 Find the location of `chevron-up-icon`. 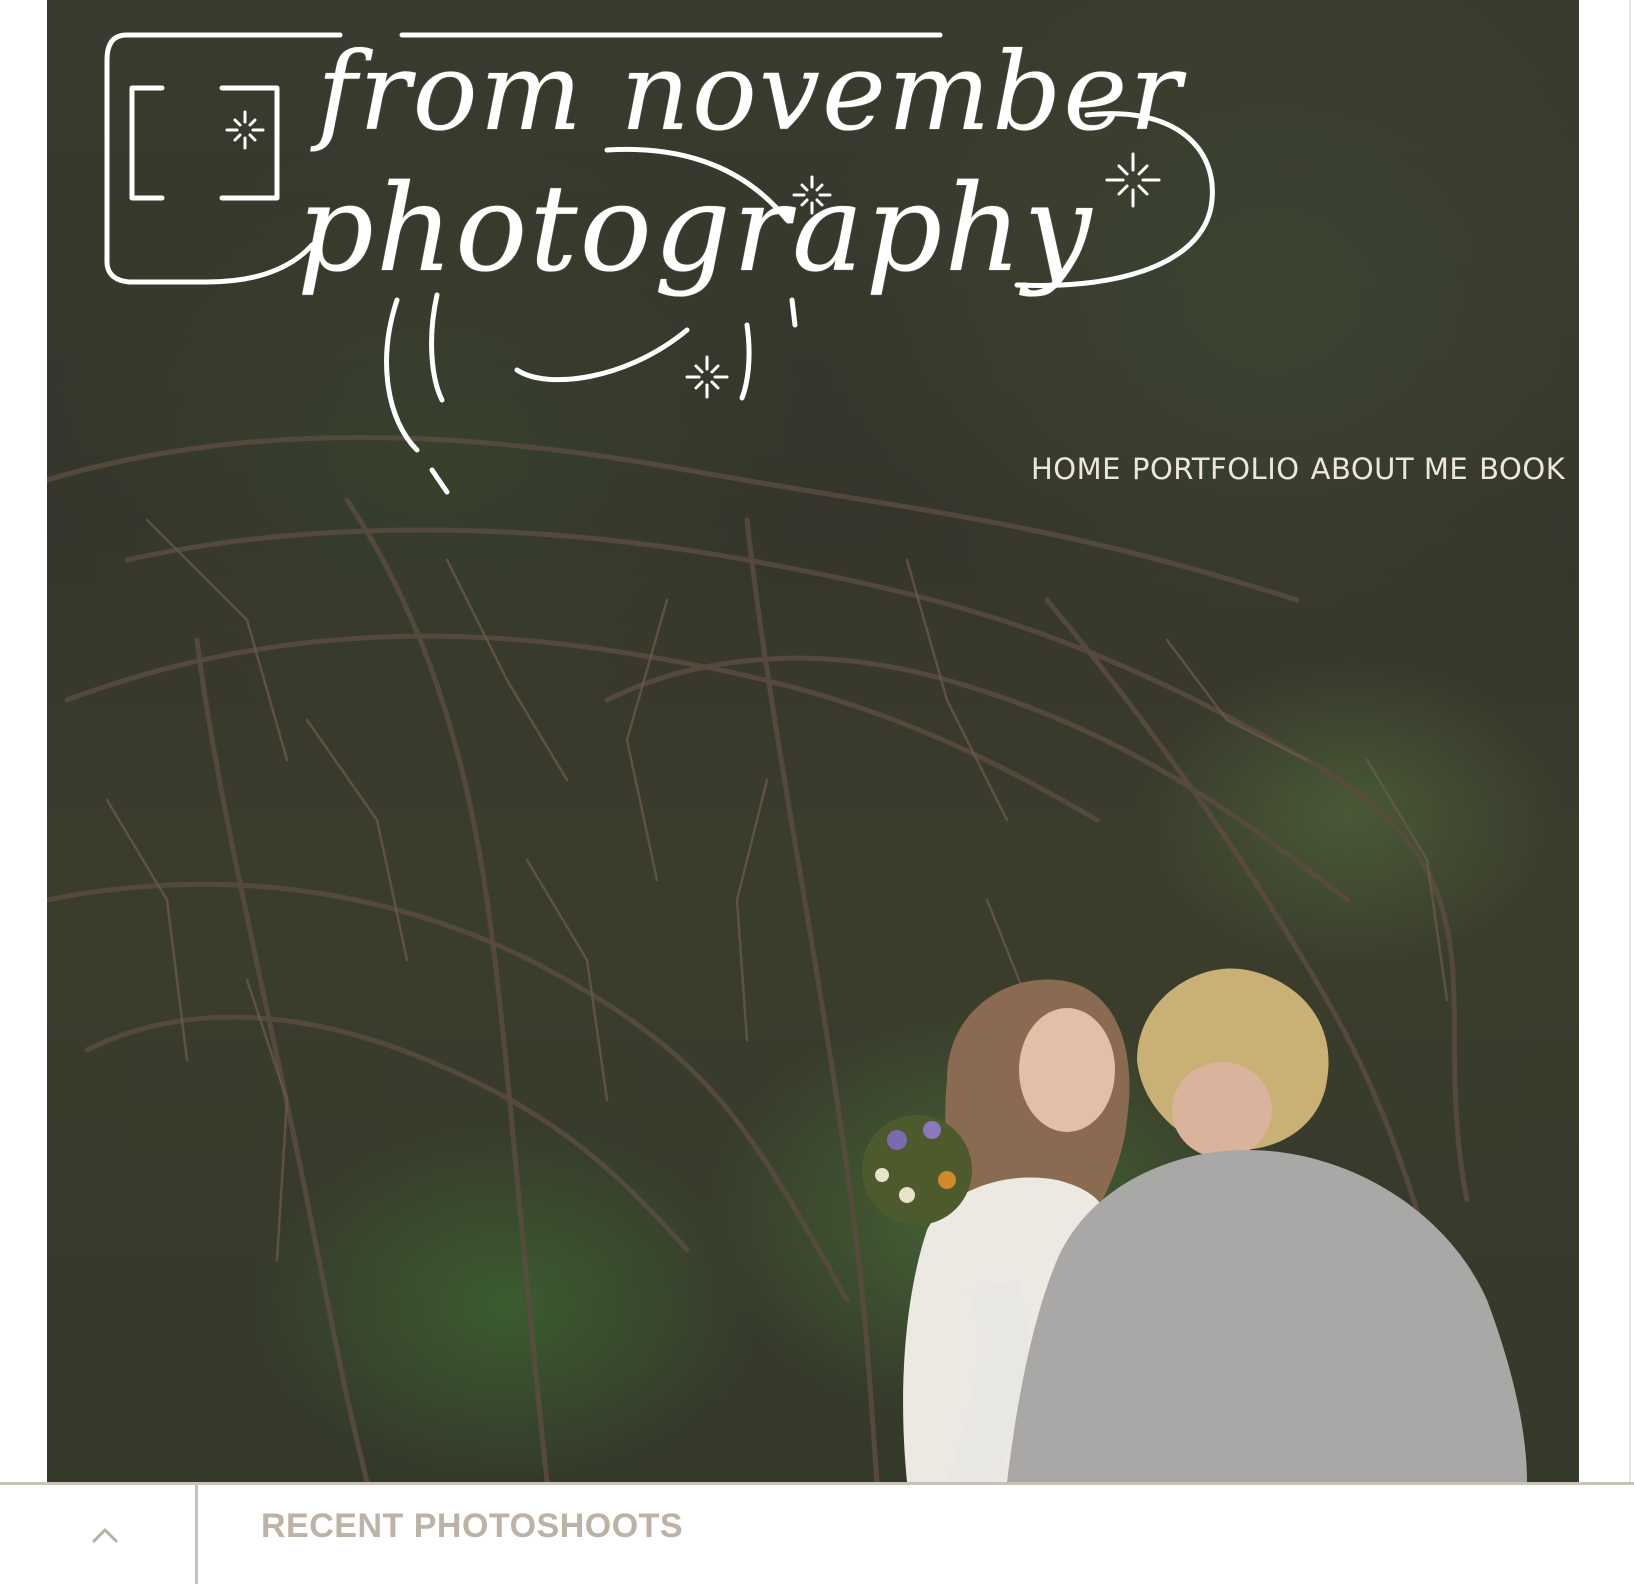

chevron-up-icon is located at coordinates (105, 1535).